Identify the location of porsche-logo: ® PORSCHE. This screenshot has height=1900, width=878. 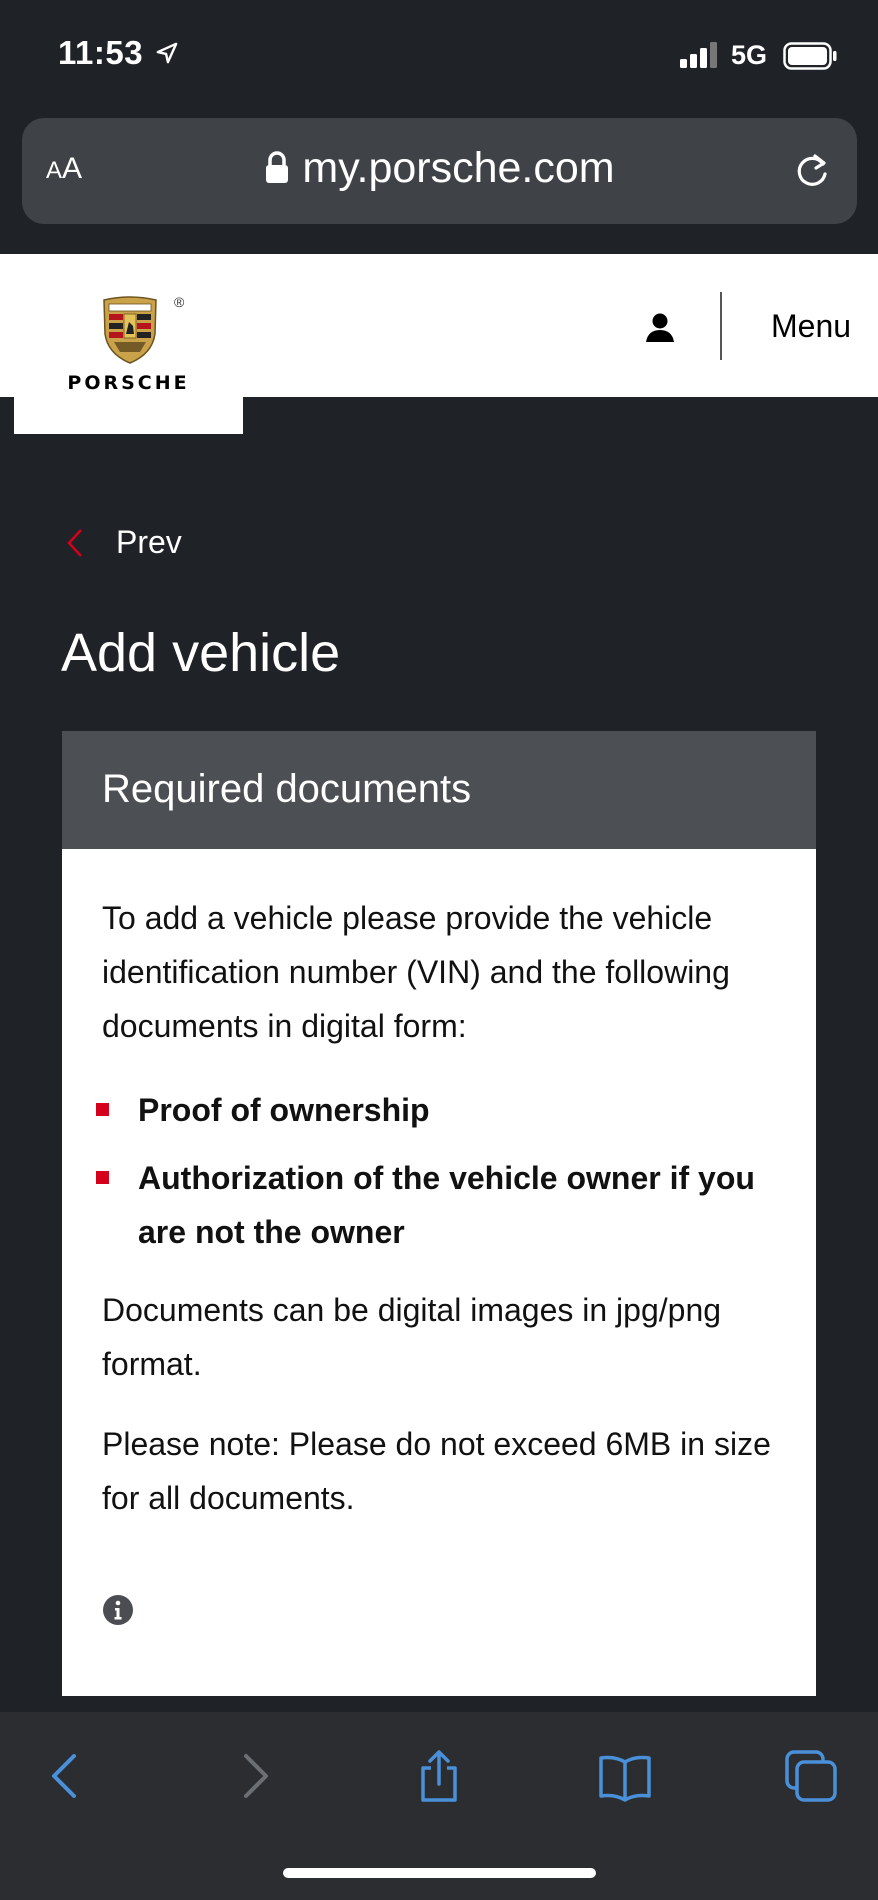
(128, 344).